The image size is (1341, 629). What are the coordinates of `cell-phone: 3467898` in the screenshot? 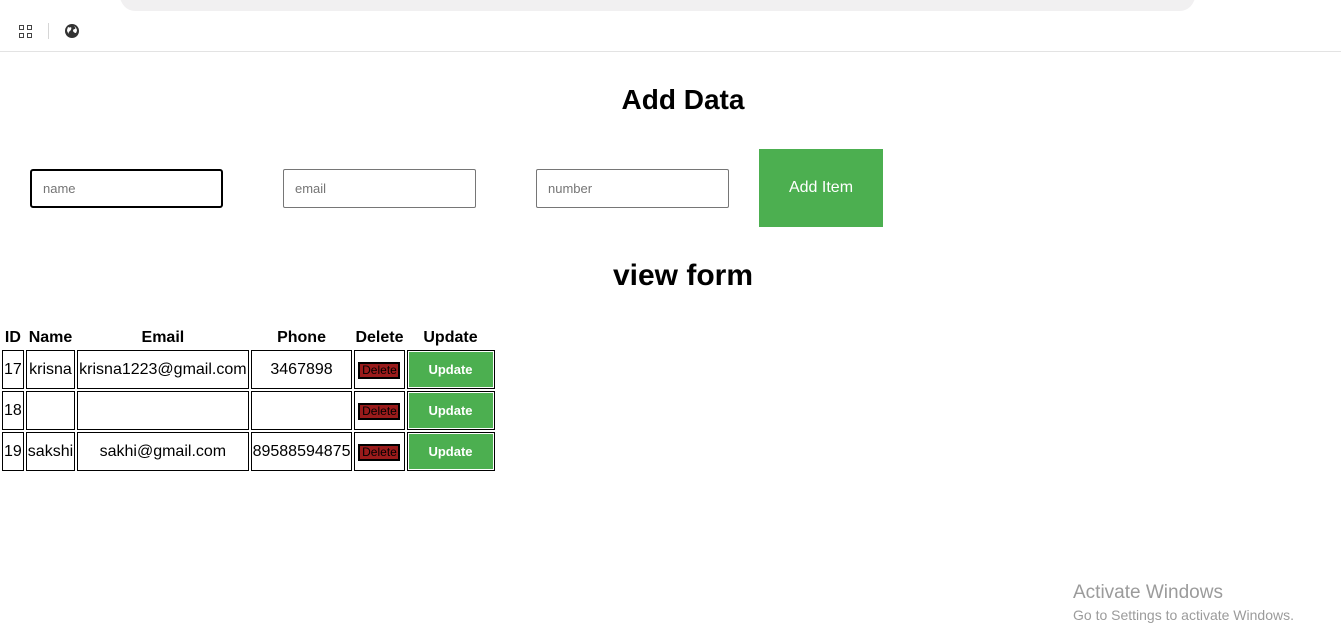 It's located at (301, 369).